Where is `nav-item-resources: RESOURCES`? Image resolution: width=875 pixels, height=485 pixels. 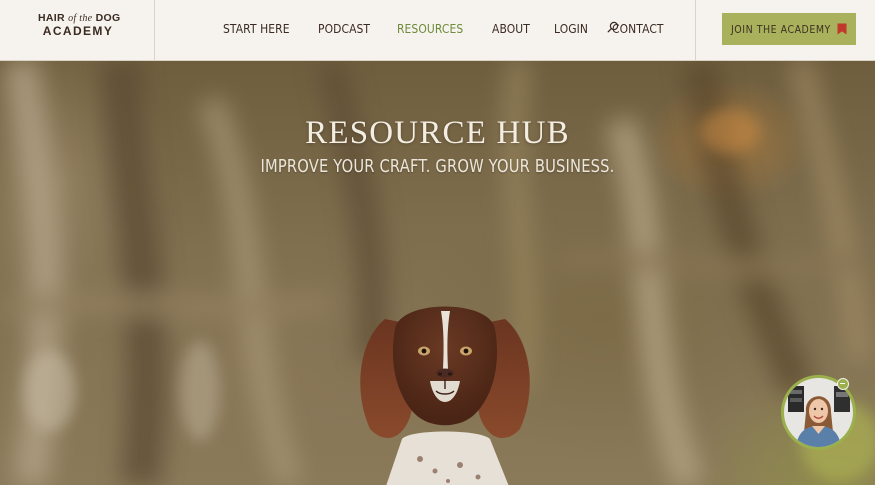
nav-item-resources: RESOURCES is located at coordinates (430, 28).